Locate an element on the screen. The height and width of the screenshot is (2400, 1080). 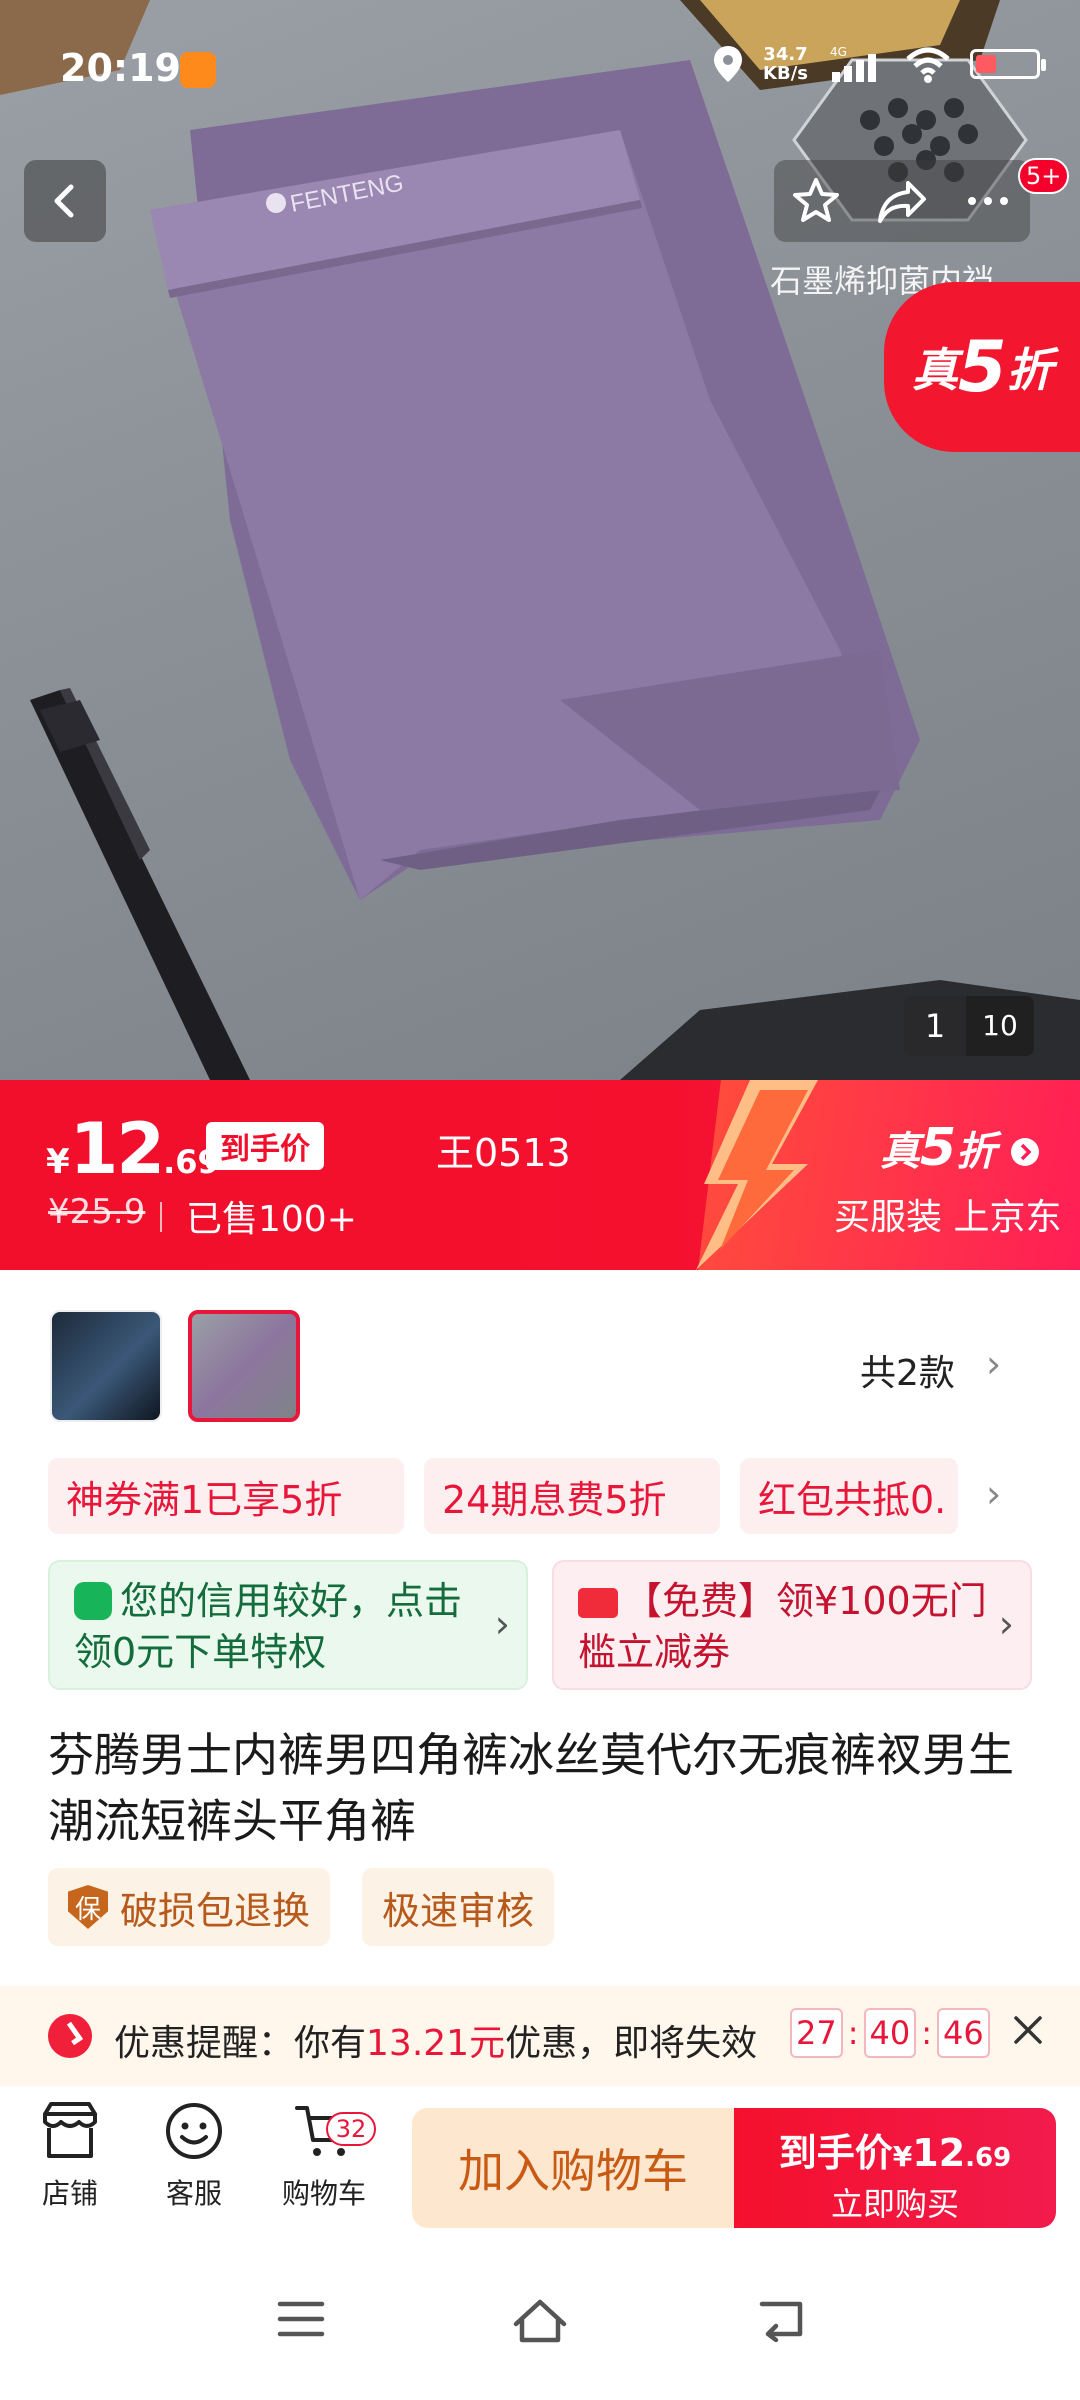
page-total: 10 is located at coordinates (1000, 1026).